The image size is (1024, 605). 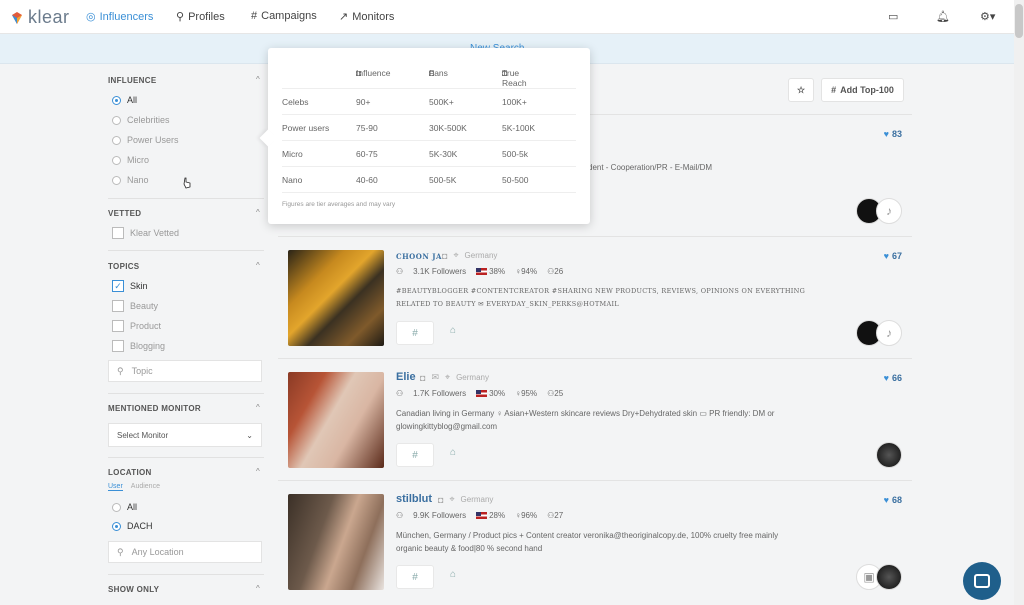 What do you see at coordinates (119, 17) in the screenshot?
I see `nav-influencers: ◎ Influencers` at bounding box center [119, 17].